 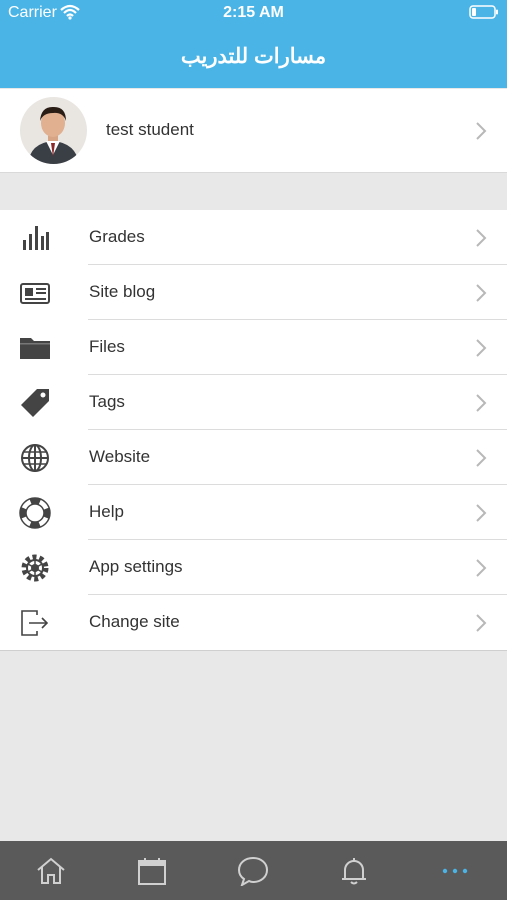 What do you see at coordinates (253, 347) in the screenshot?
I see `menu-item-files: Files` at bounding box center [253, 347].